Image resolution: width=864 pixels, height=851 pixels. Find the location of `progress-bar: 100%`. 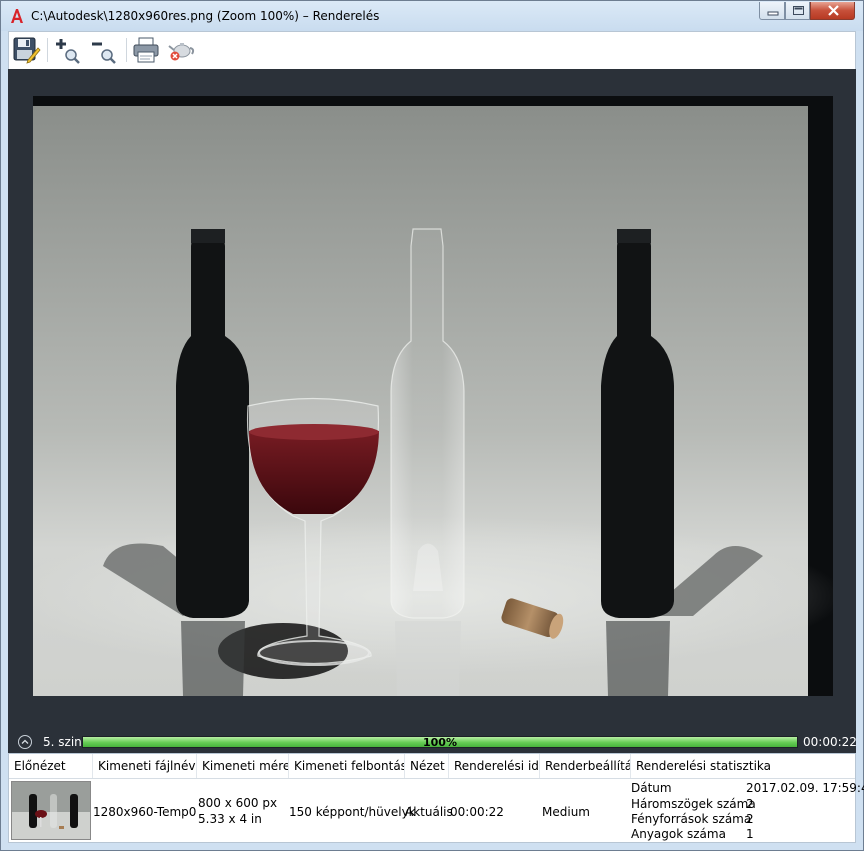

progress-bar: 100% is located at coordinates (440, 742).